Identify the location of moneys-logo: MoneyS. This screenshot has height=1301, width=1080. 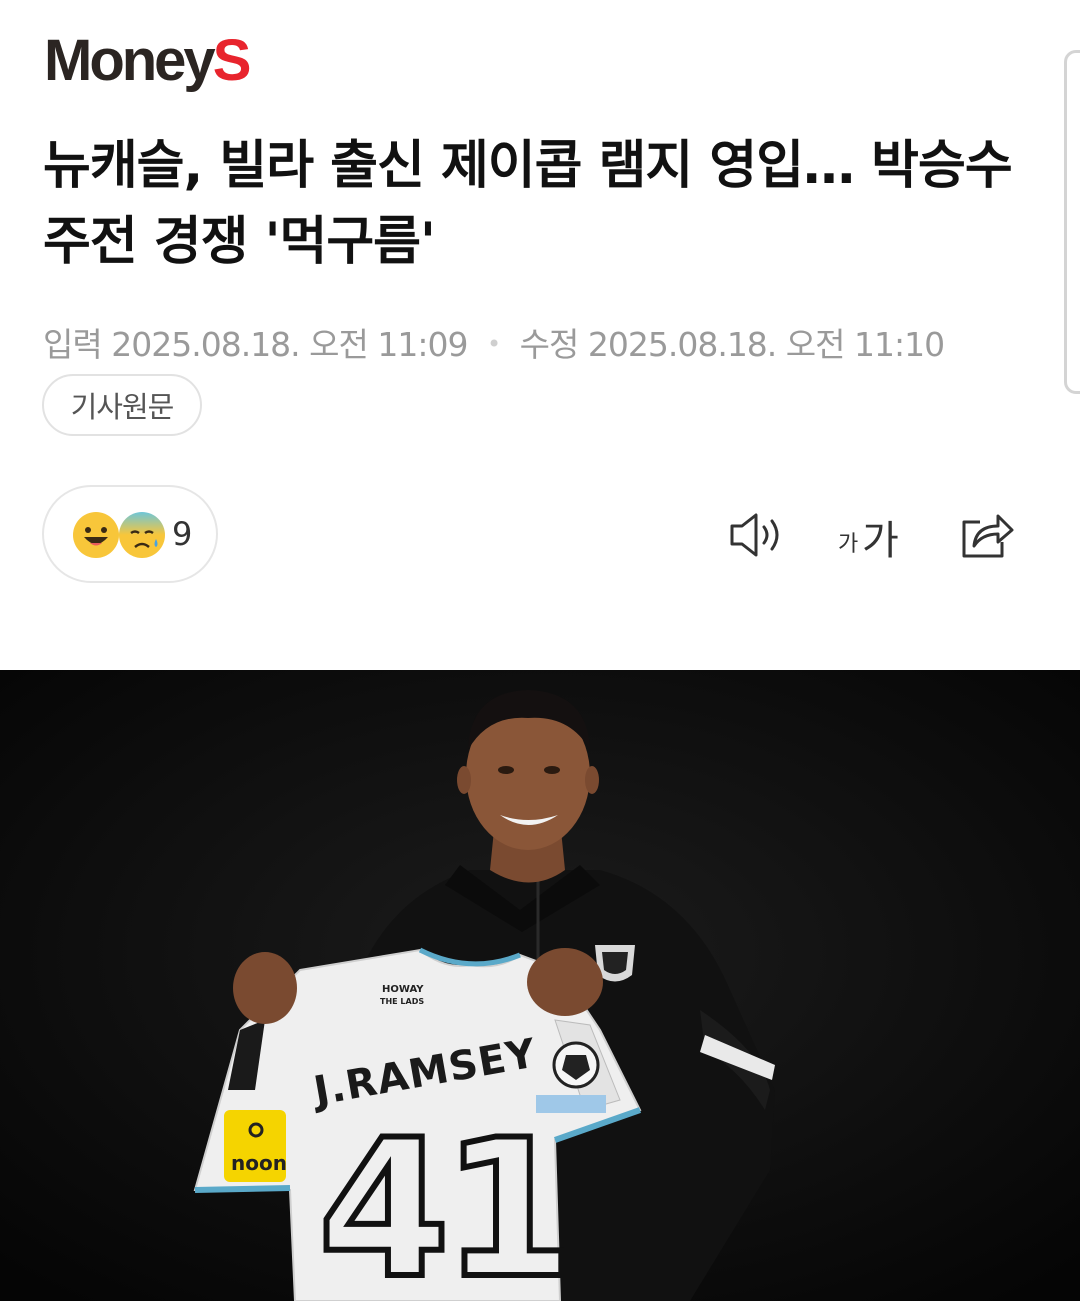
(148, 61).